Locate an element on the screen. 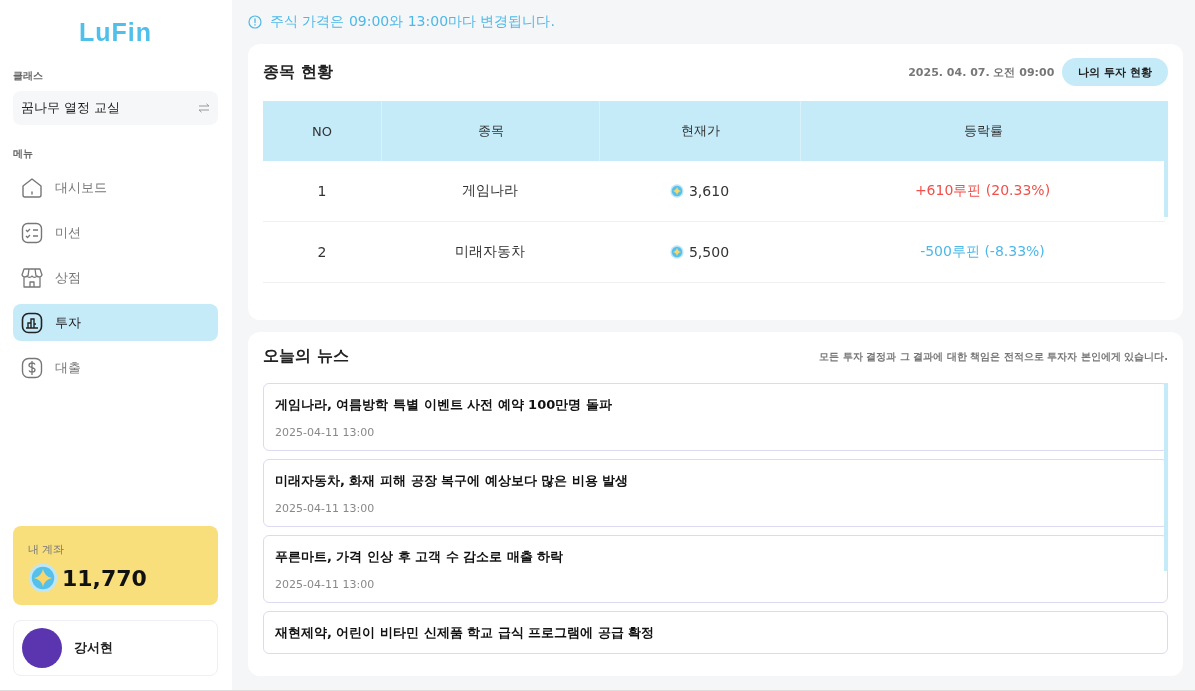 This screenshot has height=691, width=1195. table-cell: 3,610 is located at coordinates (709, 191).